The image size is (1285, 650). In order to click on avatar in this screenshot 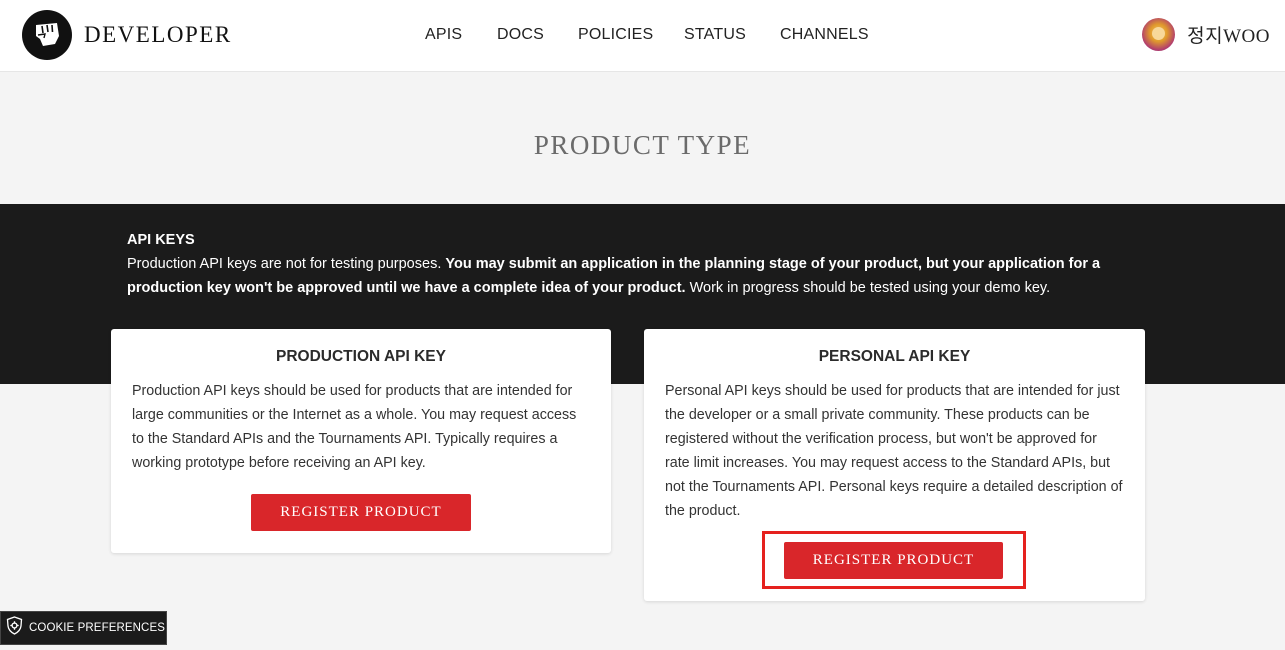, I will do `click(1159, 34)`.